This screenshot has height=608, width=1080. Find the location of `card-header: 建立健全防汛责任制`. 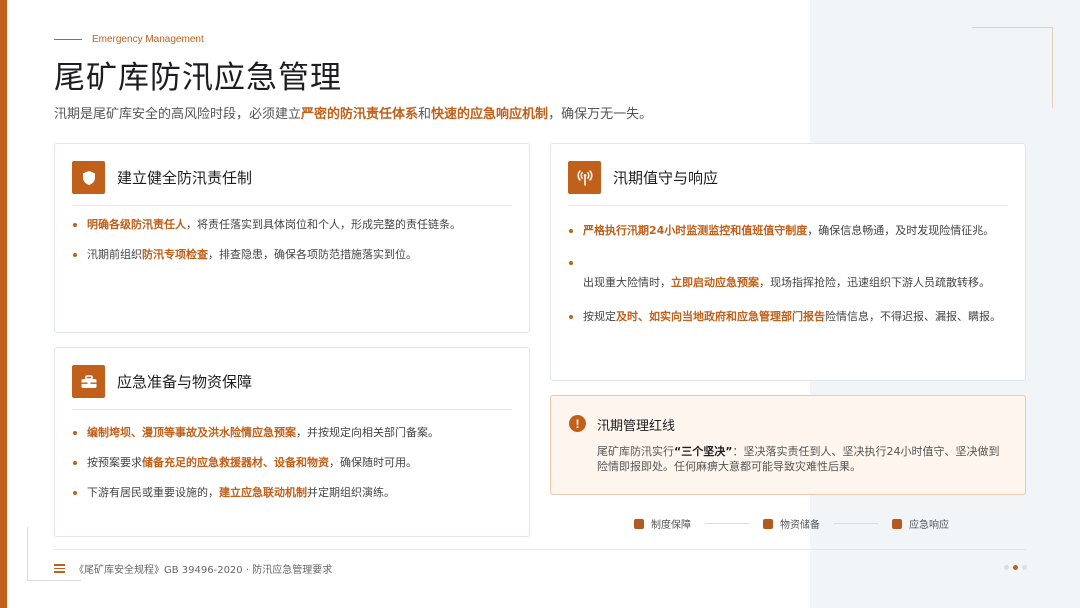

card-header: 建立健全防汛责任制 is located at coordinates (162, 177).